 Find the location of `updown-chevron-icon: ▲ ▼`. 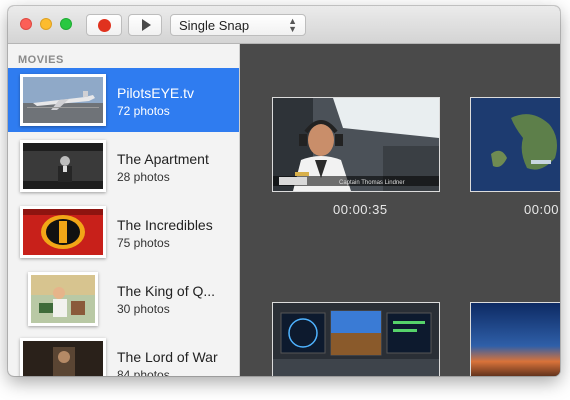

updown-chevron-icon: ▲ ▼ is located at coordinates (292, 25).